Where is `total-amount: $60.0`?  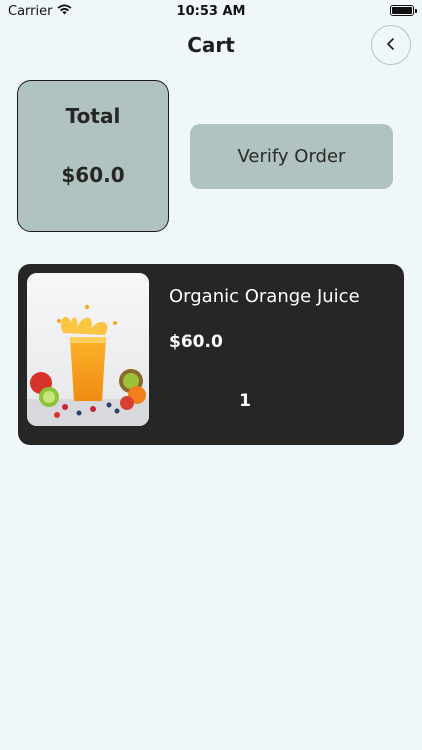 total-amount: $60.0 is located at coordinates (93, 175).